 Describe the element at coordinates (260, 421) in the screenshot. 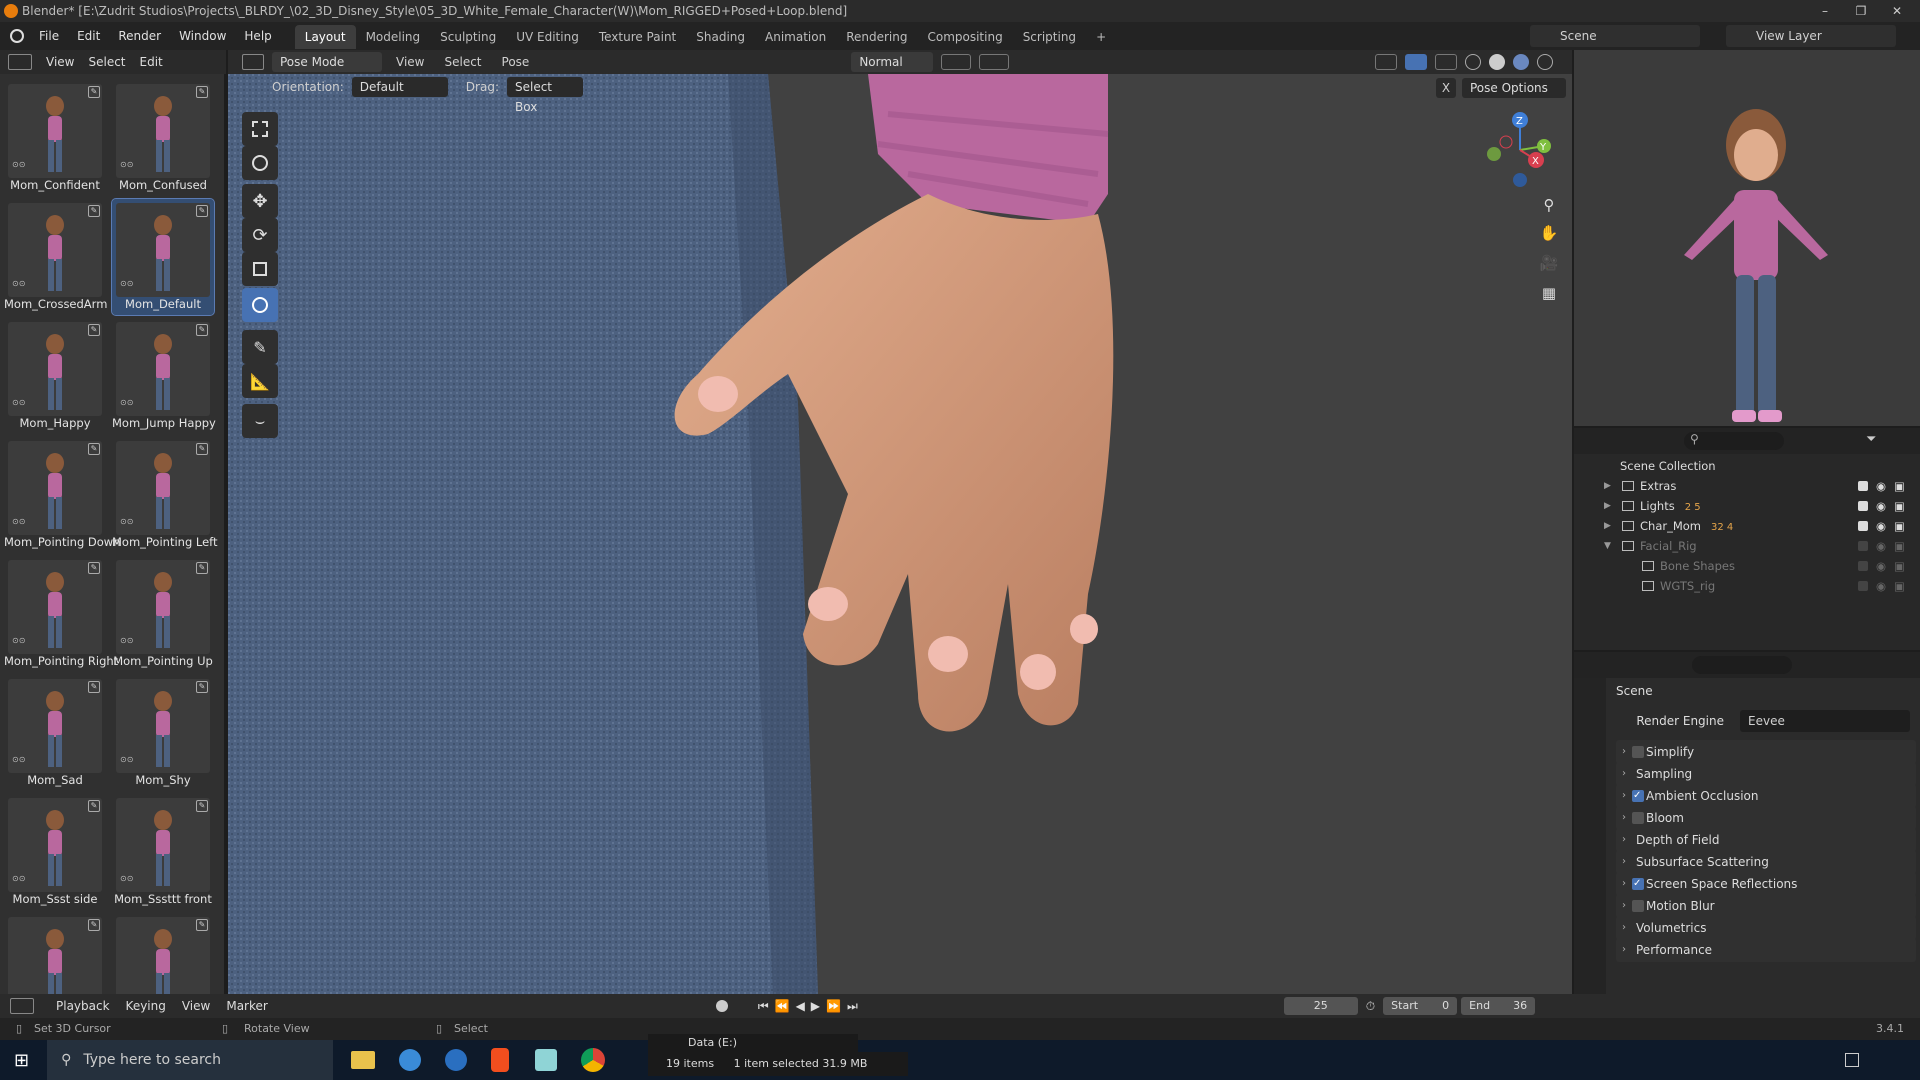

I see `relax-pose-tool: ⌣` at that location.